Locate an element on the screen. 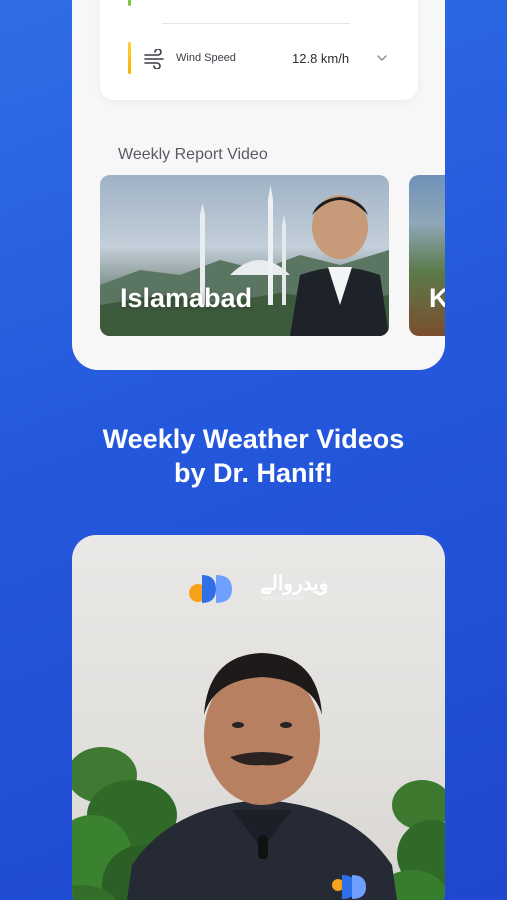 The image size is (507, 900). wind-icon is located at coordinates (154, 59).